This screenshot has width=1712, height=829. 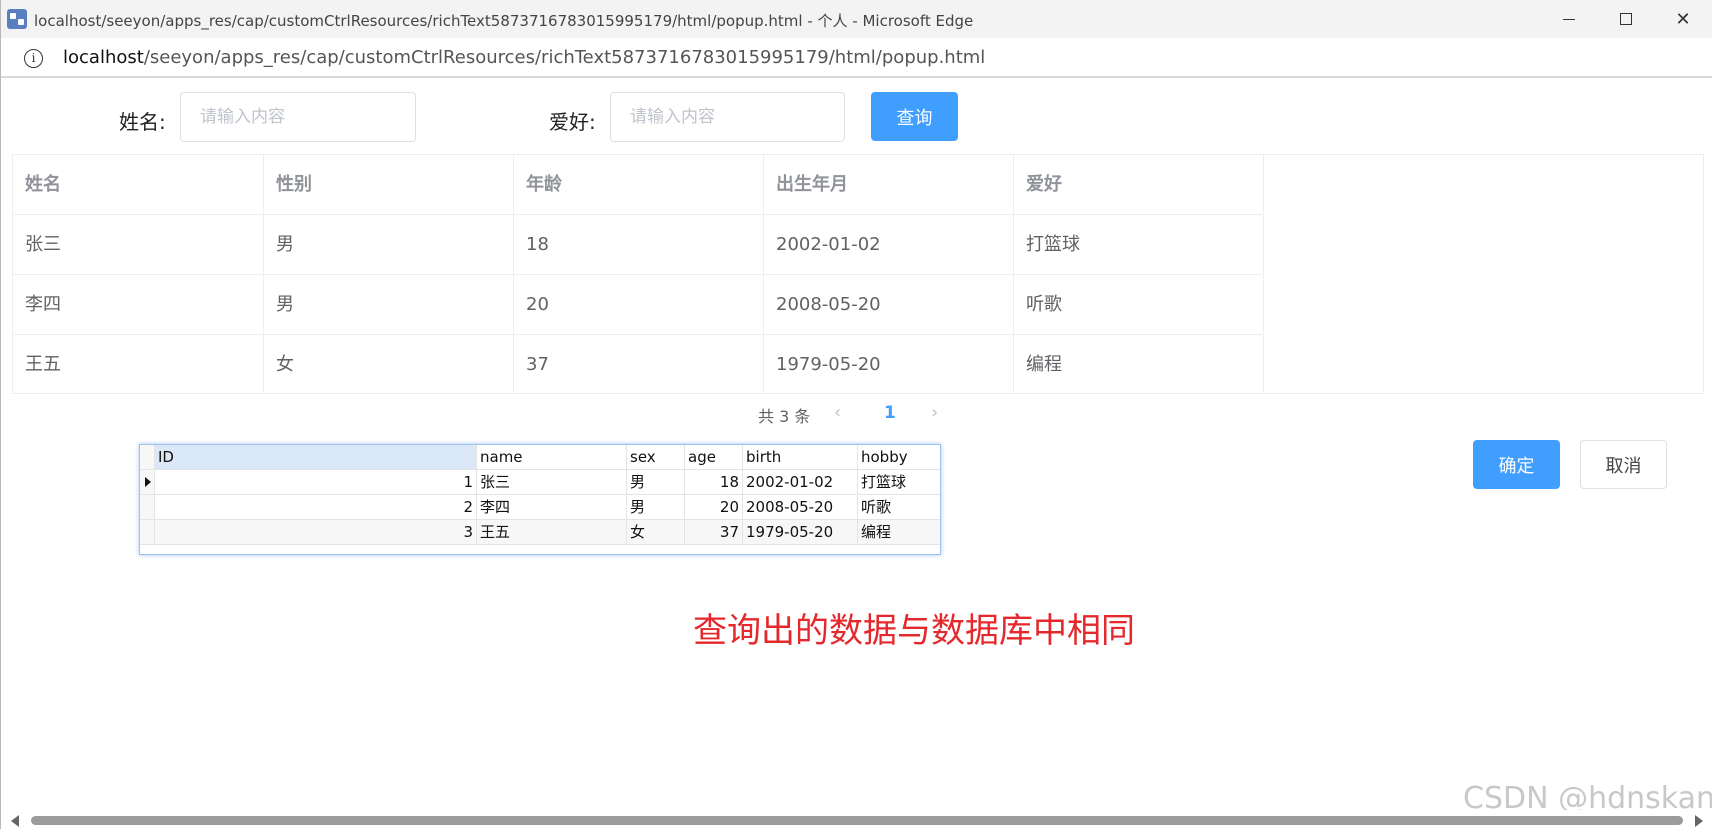 I want to click on grid-row: 1 张三 男 18 2002-01-02 打篮球, so click(x=540, y=482).